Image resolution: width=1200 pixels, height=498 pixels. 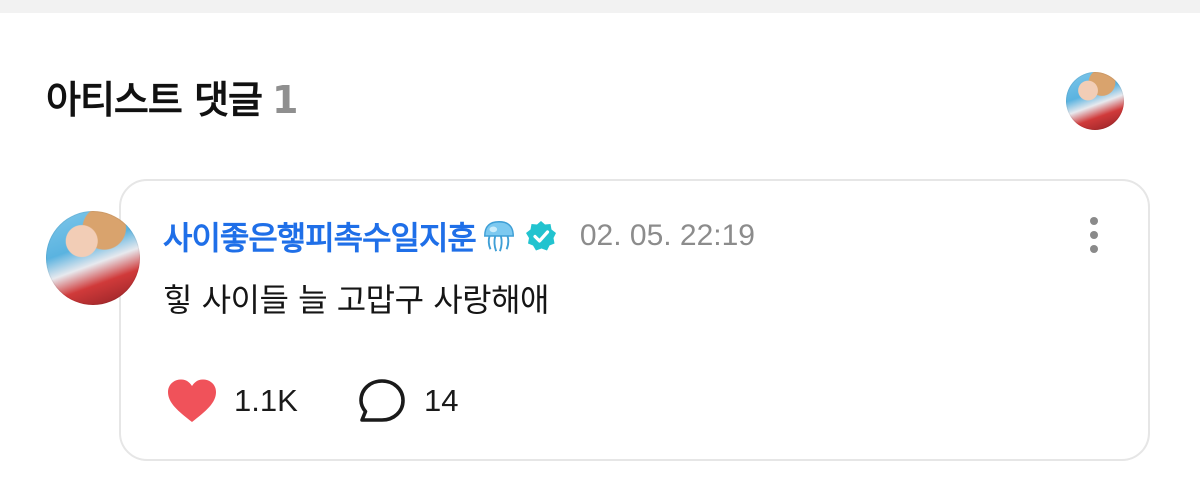 I want to click on header-artist-avatar, so click(x=1095, y=101).